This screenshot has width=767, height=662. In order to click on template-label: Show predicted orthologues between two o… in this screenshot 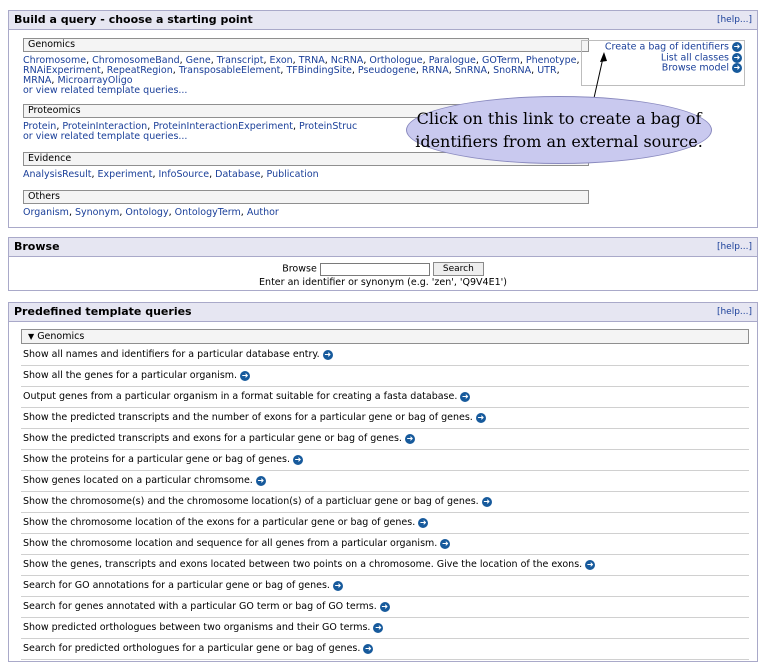, I will do `click(197, 627)`.